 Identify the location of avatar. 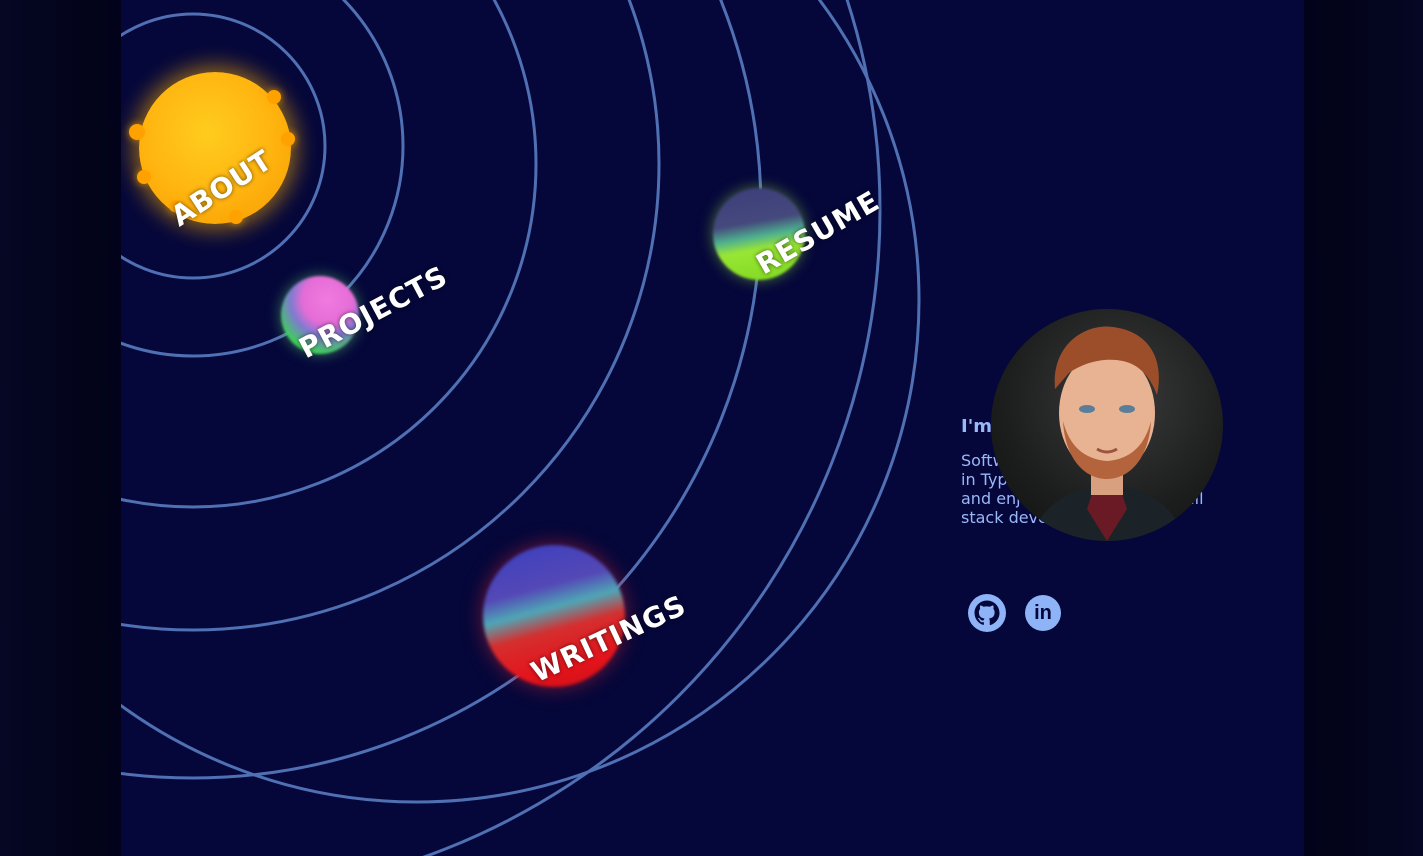
(1107, 425).